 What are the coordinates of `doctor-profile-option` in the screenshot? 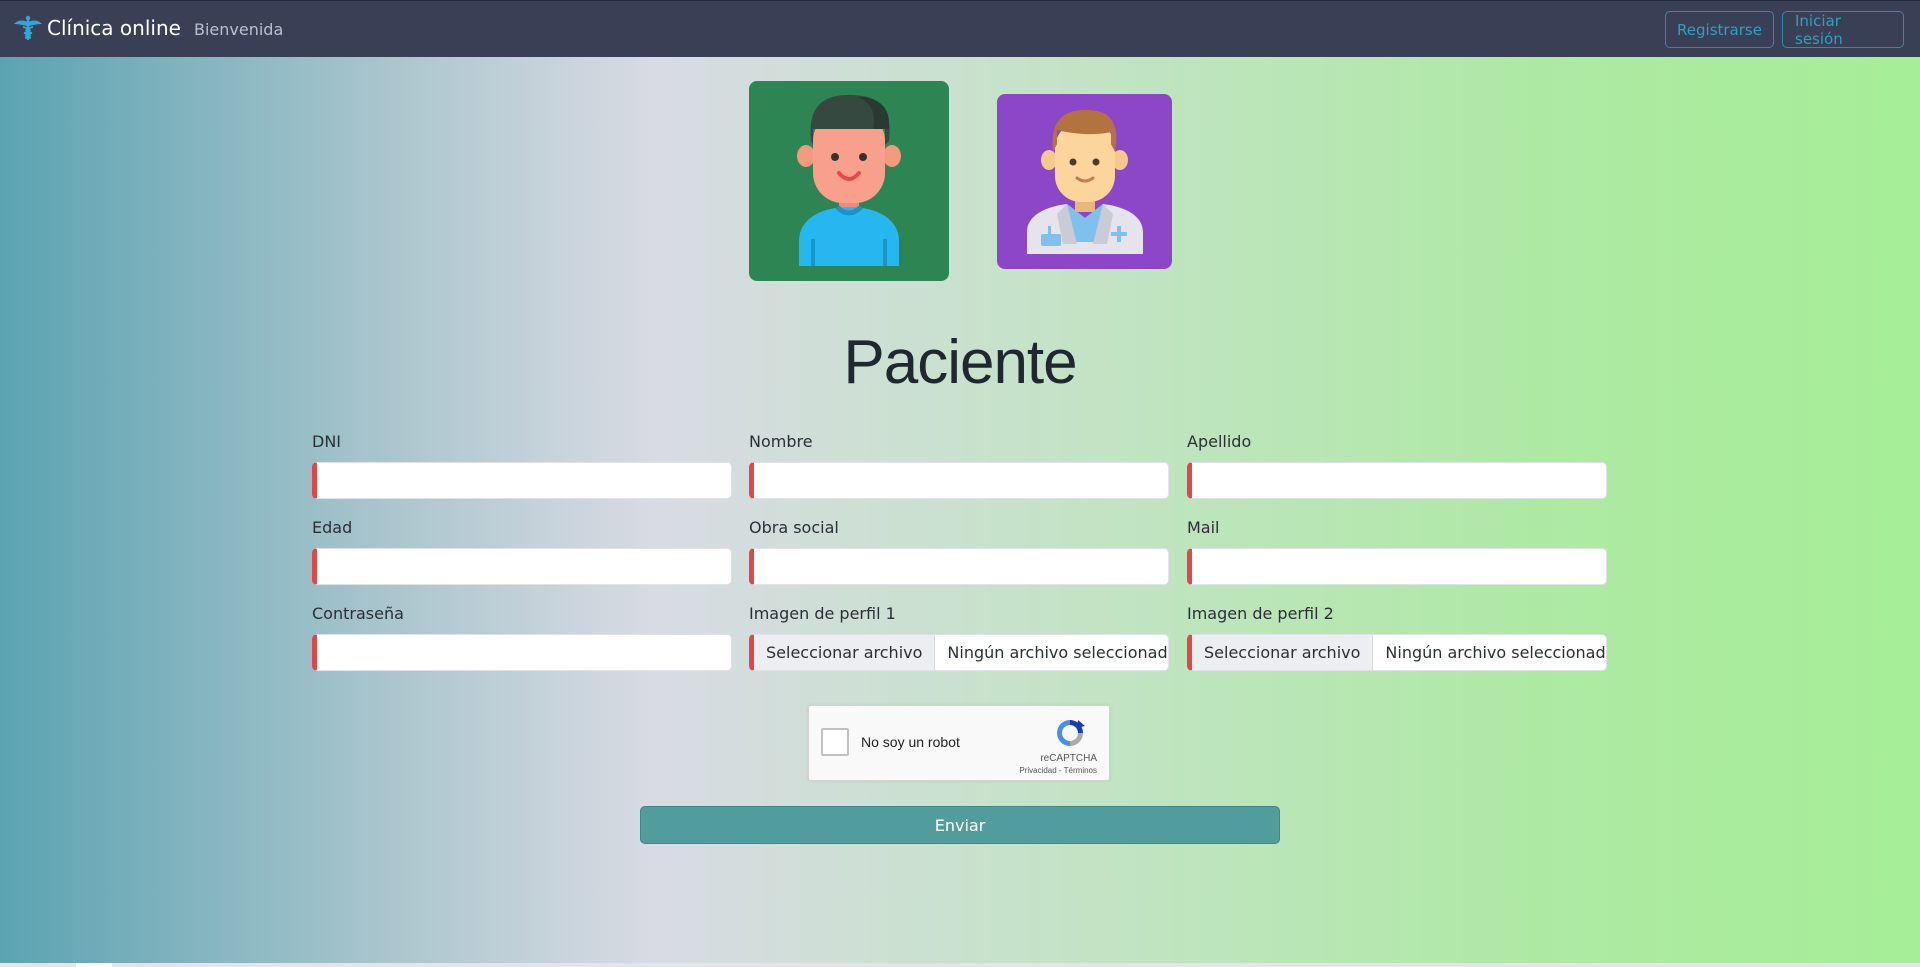 It's located at (1084, 181).